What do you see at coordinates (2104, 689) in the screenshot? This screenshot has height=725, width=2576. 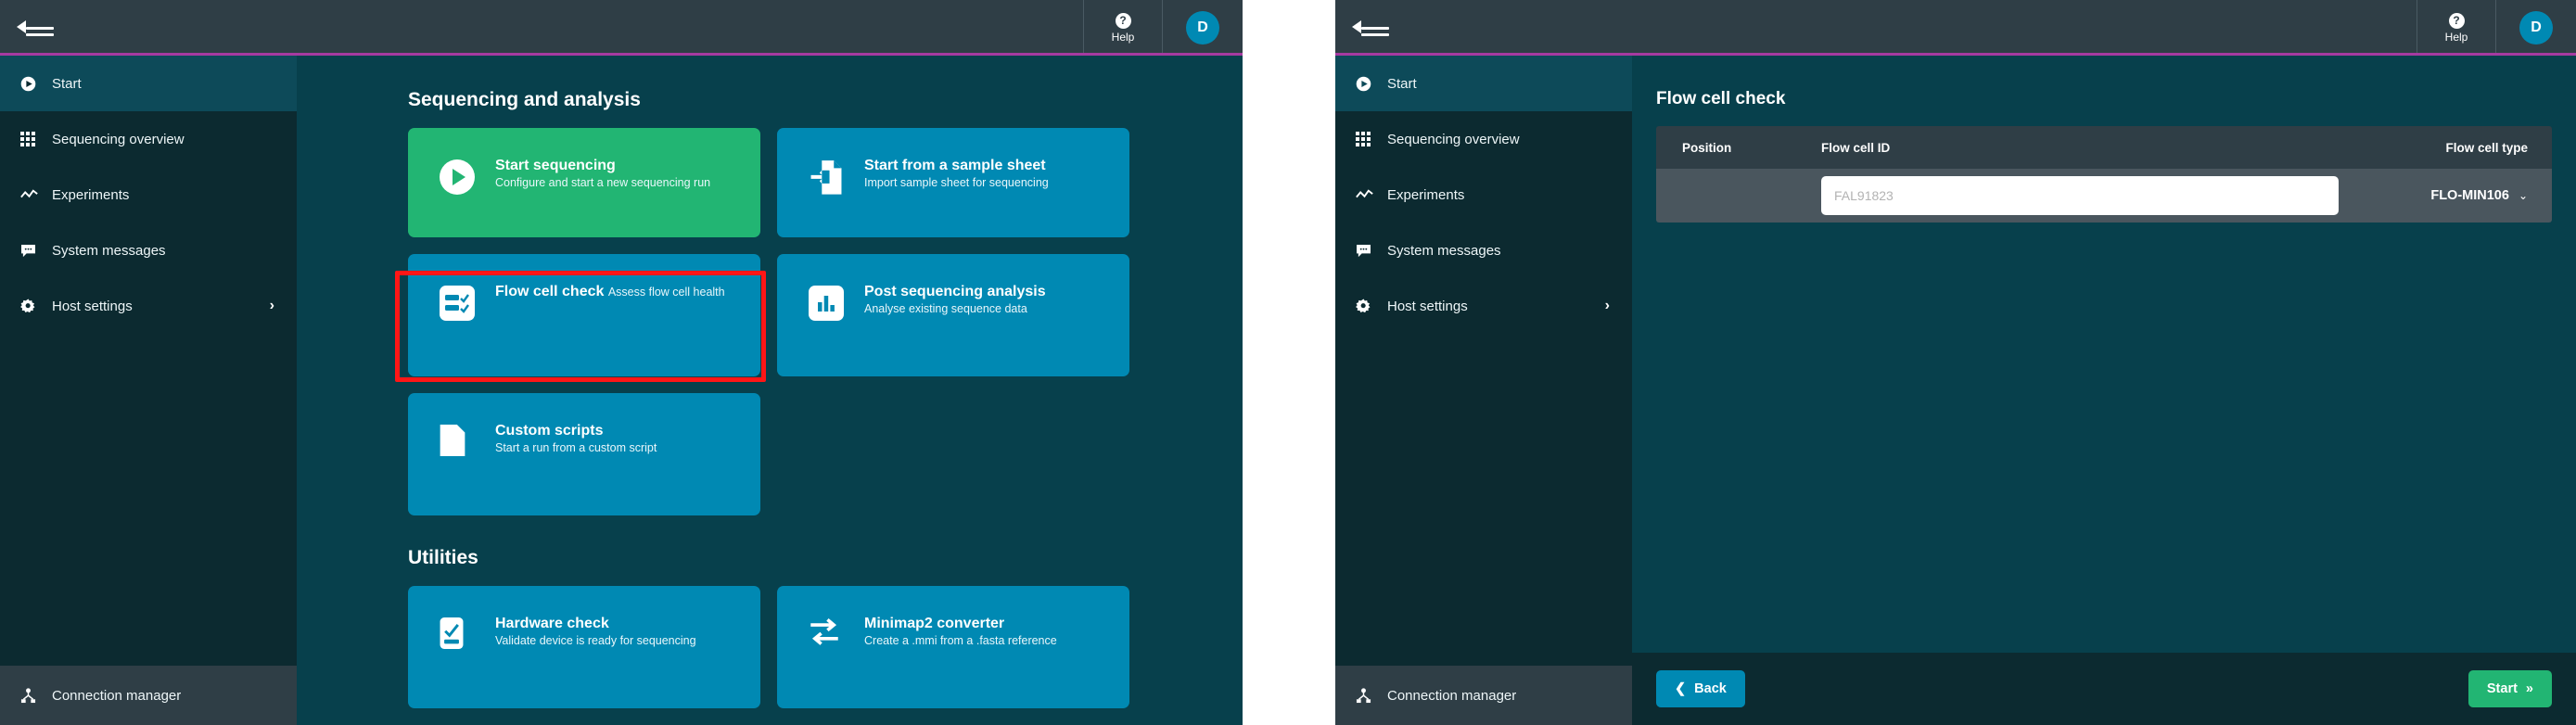 I see `footer-bar: ❮ Back Start »` at bounding box center [2104, 689].